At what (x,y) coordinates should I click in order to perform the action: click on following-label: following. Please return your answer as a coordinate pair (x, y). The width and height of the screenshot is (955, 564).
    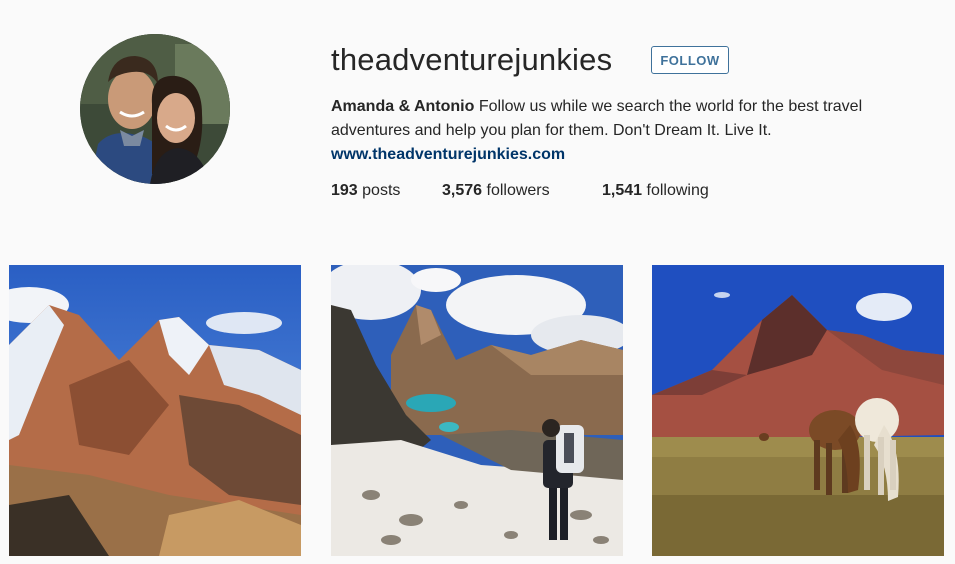
    Looking at the image, I should click on (675, 190).